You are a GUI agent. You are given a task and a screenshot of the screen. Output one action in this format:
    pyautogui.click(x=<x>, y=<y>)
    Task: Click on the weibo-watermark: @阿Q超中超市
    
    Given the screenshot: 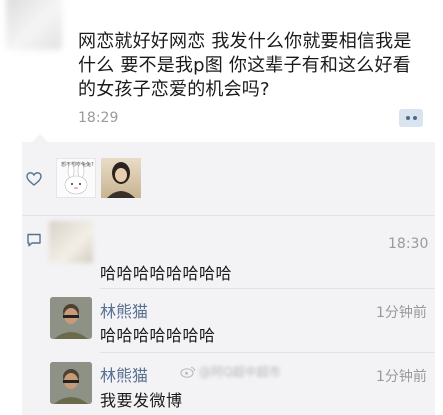 What is the action you would take?
    pyautogui.click(x=230, y=371)
    